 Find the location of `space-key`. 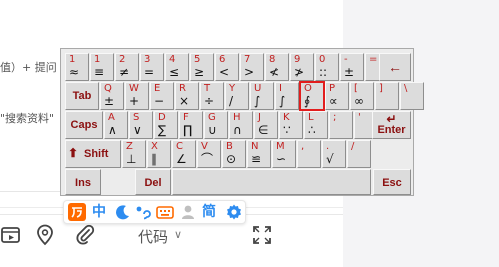

space-key is located at coordinates (271, 182).